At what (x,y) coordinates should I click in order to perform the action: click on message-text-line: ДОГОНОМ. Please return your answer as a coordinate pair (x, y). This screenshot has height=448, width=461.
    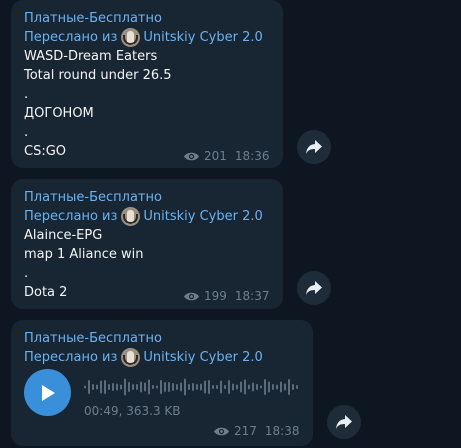
    Looking at the image, I should click on (59, 113).